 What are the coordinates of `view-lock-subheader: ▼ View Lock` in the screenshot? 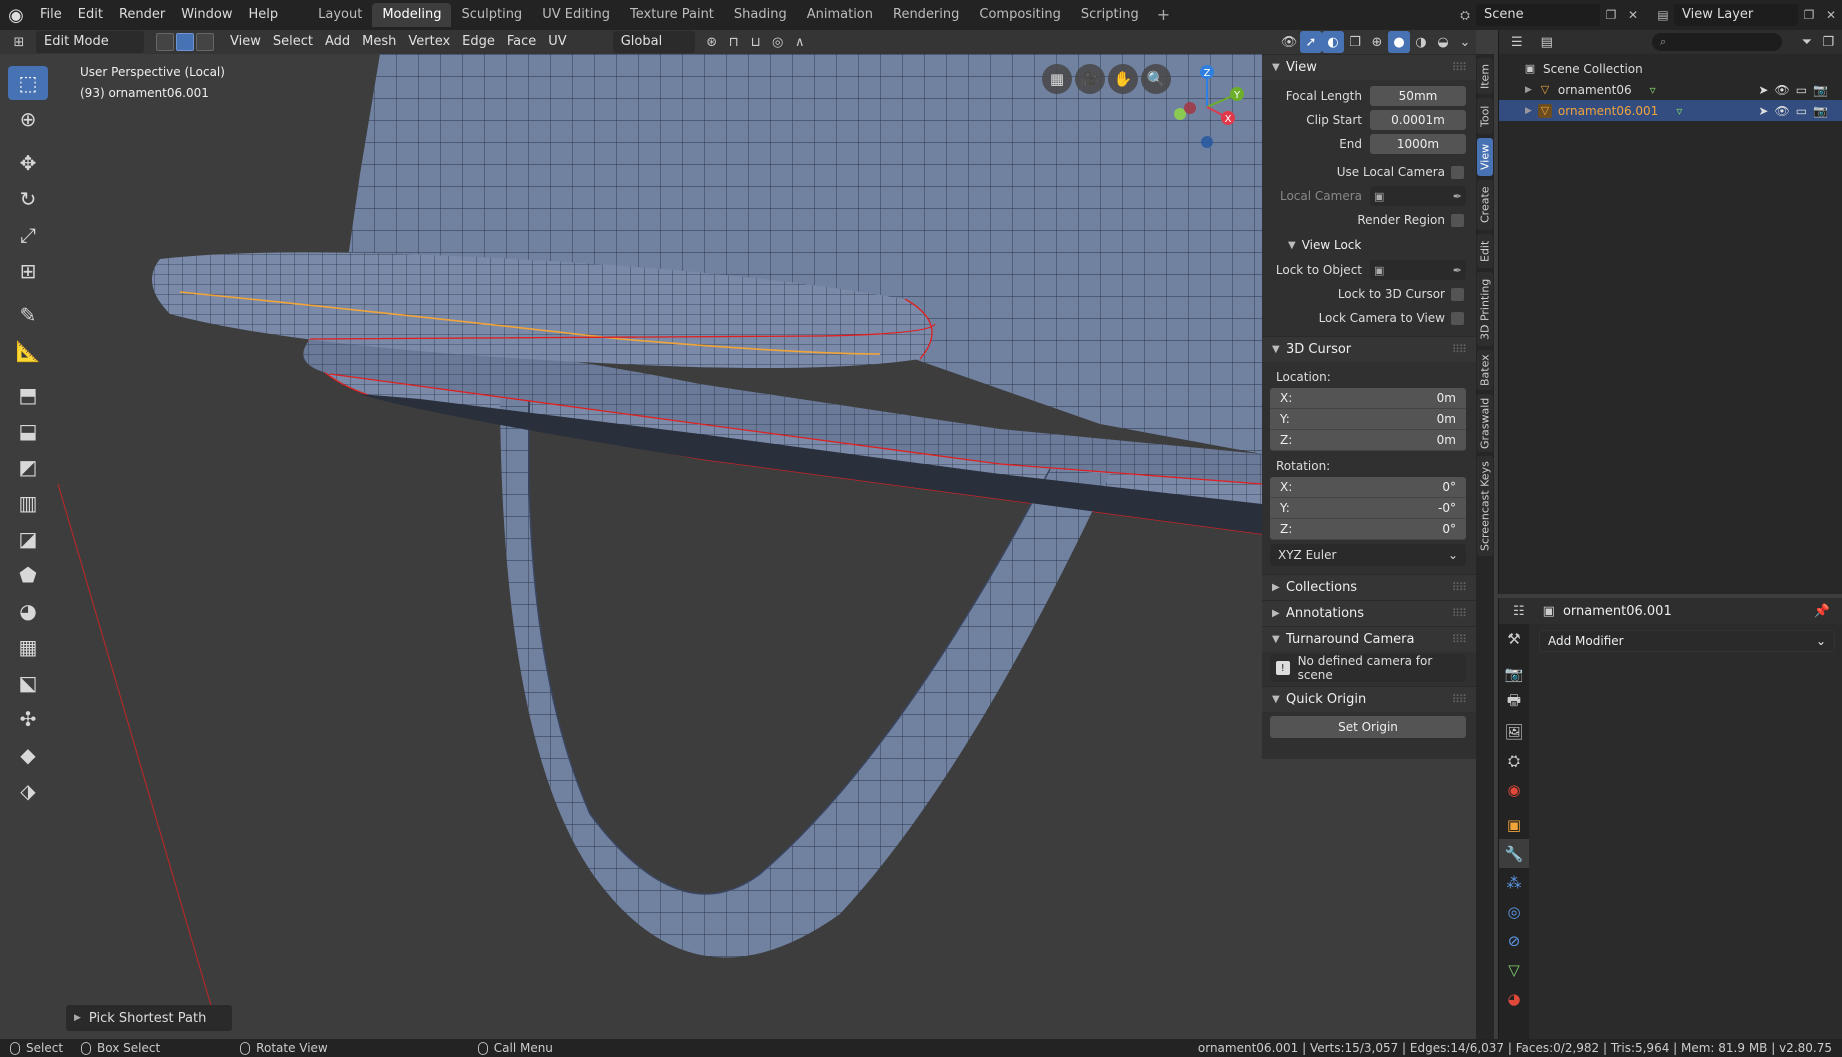 It's located at (1369, 245).